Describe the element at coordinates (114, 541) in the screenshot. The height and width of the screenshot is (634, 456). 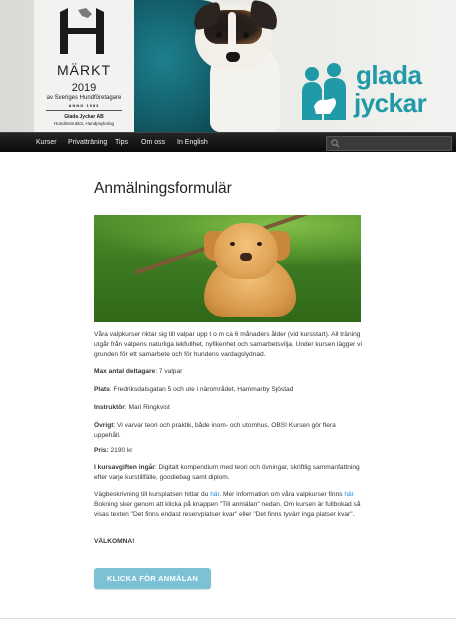
I see `welcome-label: VÄLKOMNA!` at that location.